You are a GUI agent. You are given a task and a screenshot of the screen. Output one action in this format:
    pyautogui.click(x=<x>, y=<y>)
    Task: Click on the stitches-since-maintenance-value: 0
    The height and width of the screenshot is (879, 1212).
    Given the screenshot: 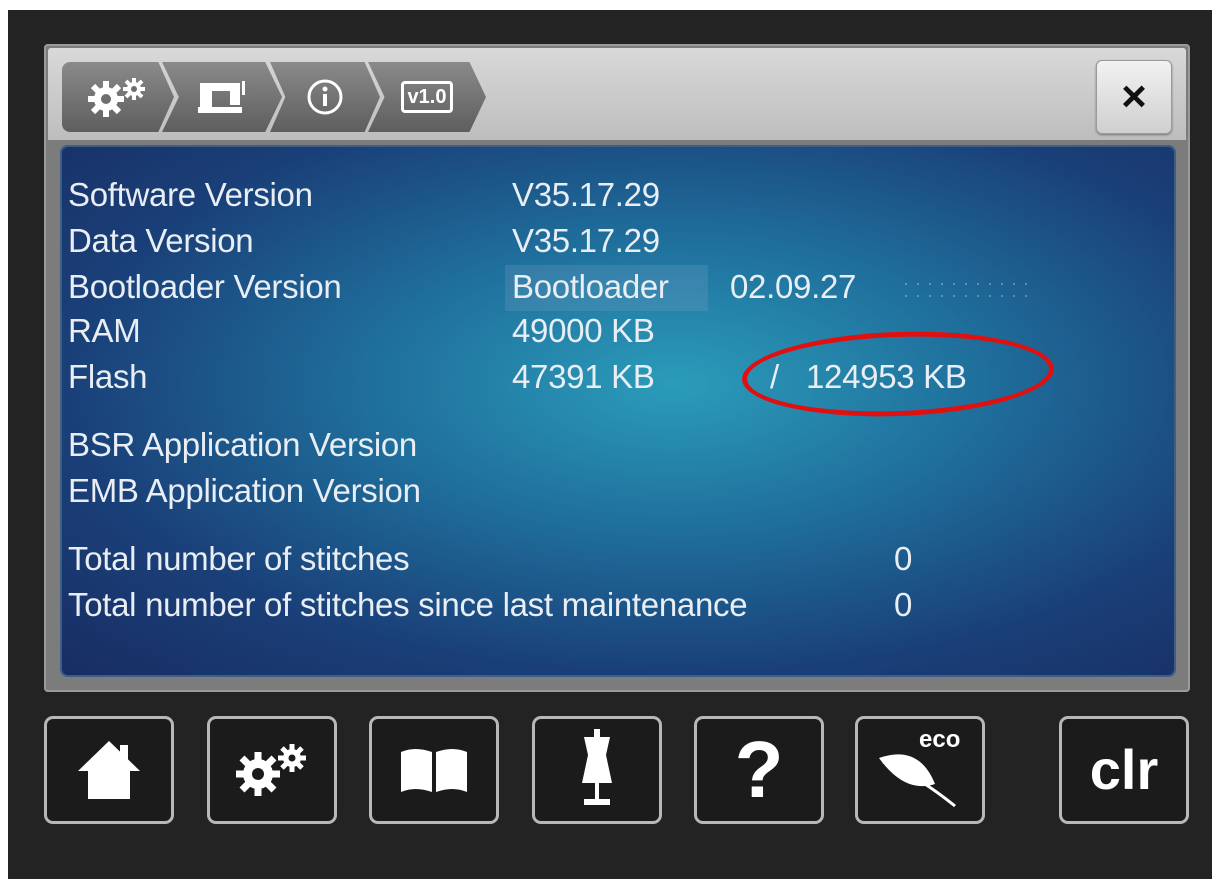 What is the action you would take?
    pyautogui.click(x=903, y=604)
    